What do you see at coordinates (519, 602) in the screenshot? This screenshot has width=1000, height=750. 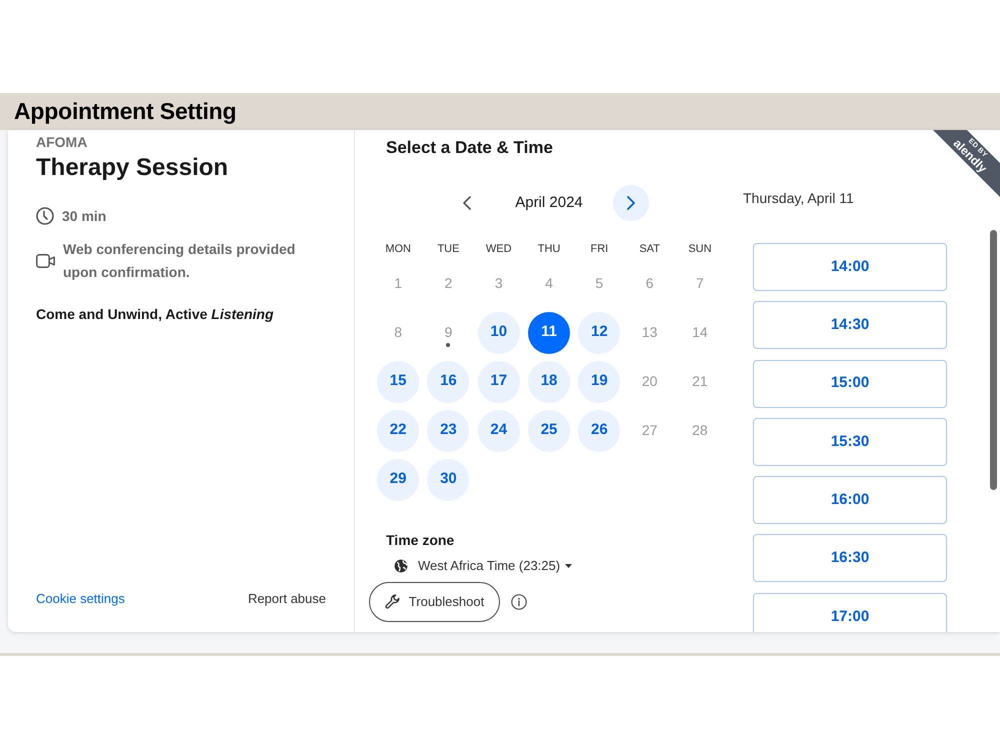 I see `info-icon` at bounding box center [519, 602].